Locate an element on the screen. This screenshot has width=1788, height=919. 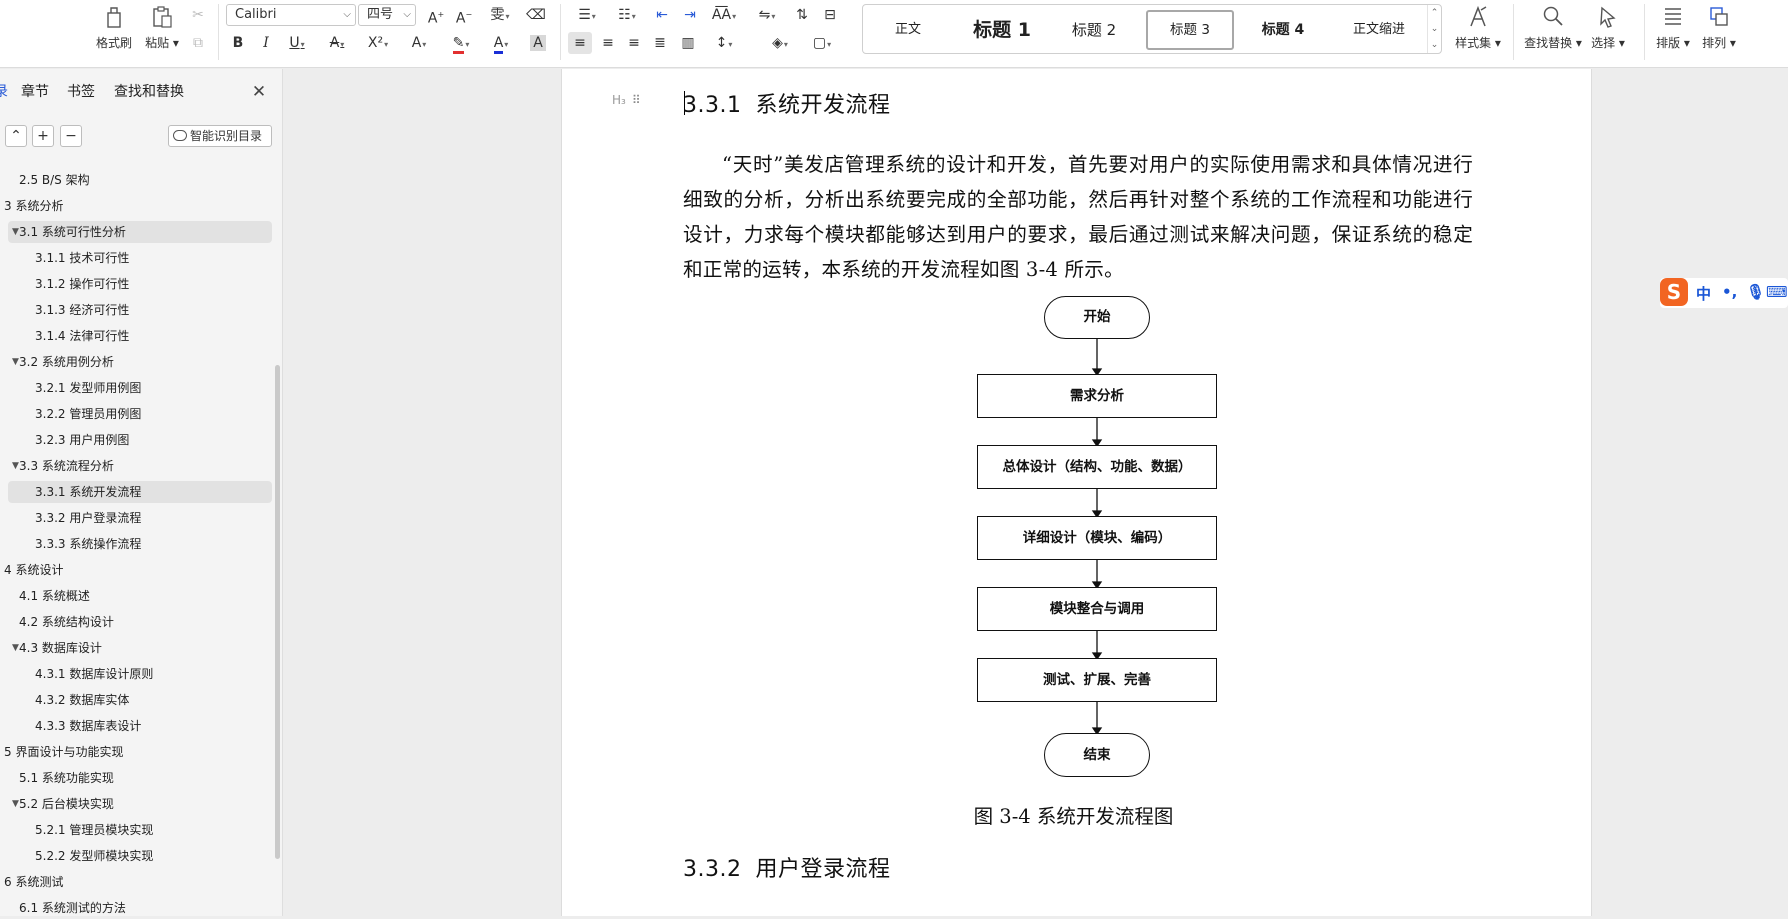
style-set-button: 样式集 ▾ is located at coordinates (1478, 29).